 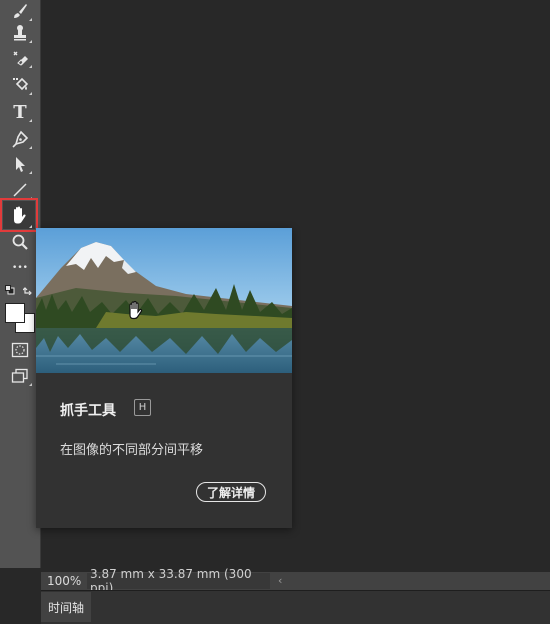 I want to click on zoom-level: 100%, so click(x=64, y=581).